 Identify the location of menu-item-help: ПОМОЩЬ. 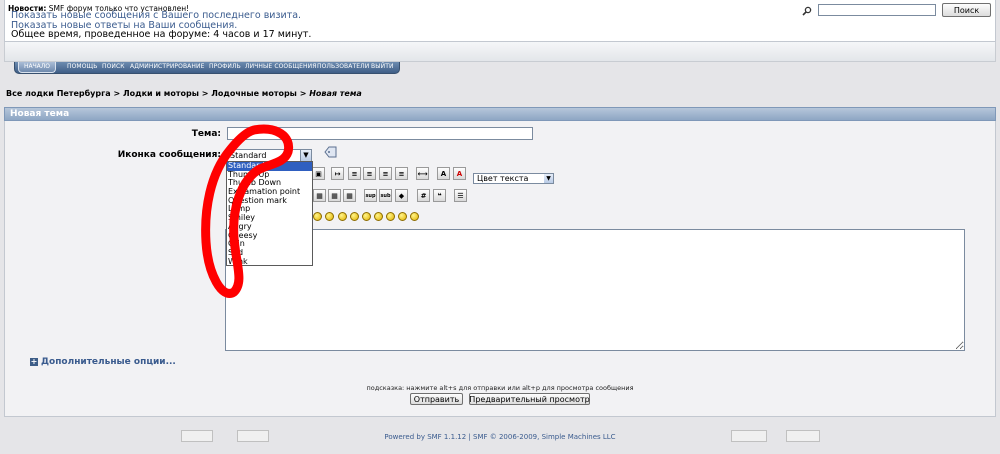
(82, 66).